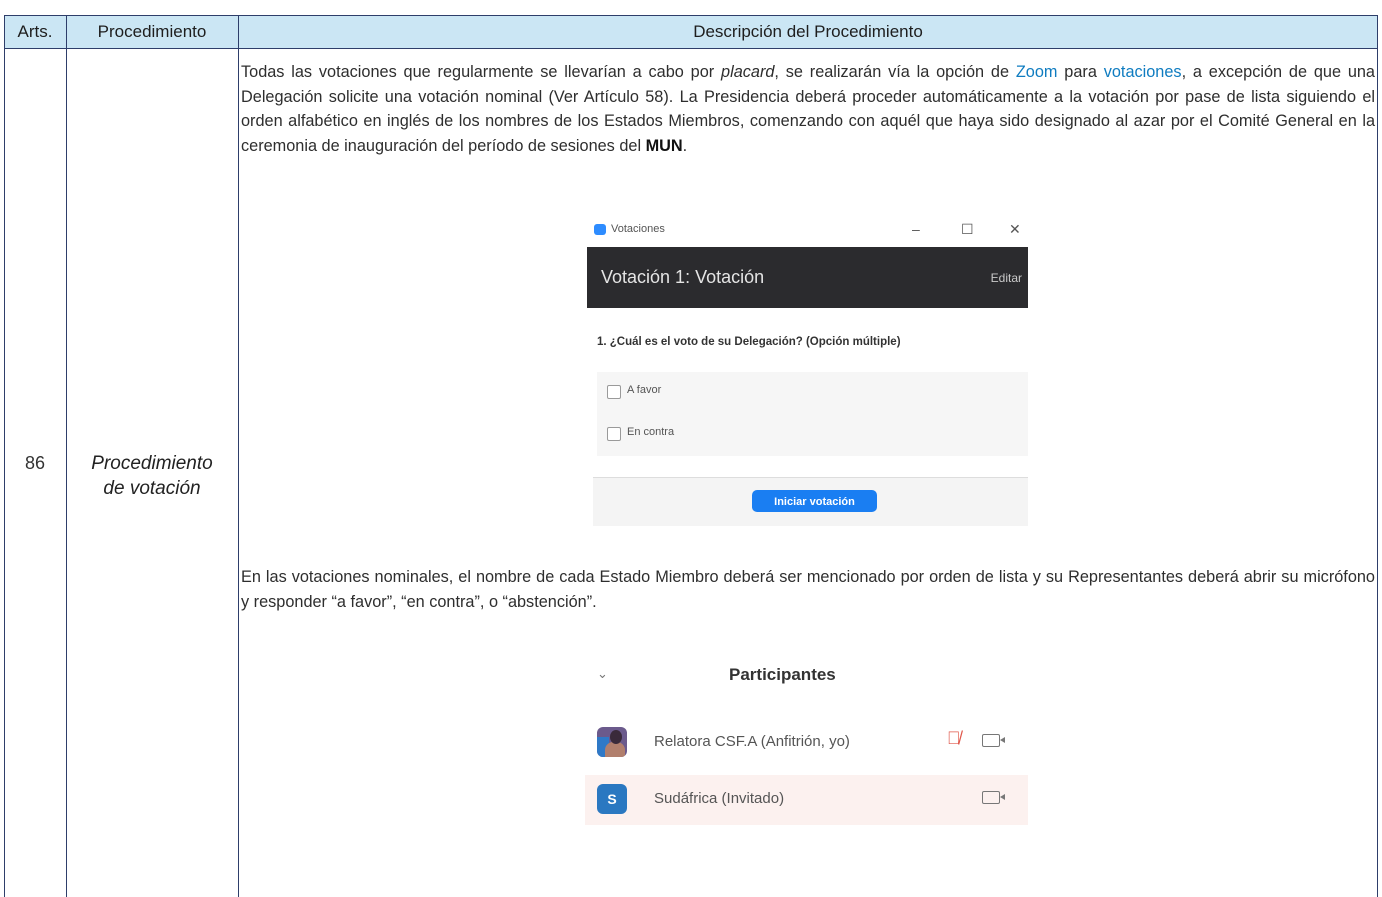 The height and width of the screenshot is (897, 1382). What do you see at coordinates (967, 229) in the screenshot?
I see `maximize-icon: ☐` at bounding box center [967, 229].